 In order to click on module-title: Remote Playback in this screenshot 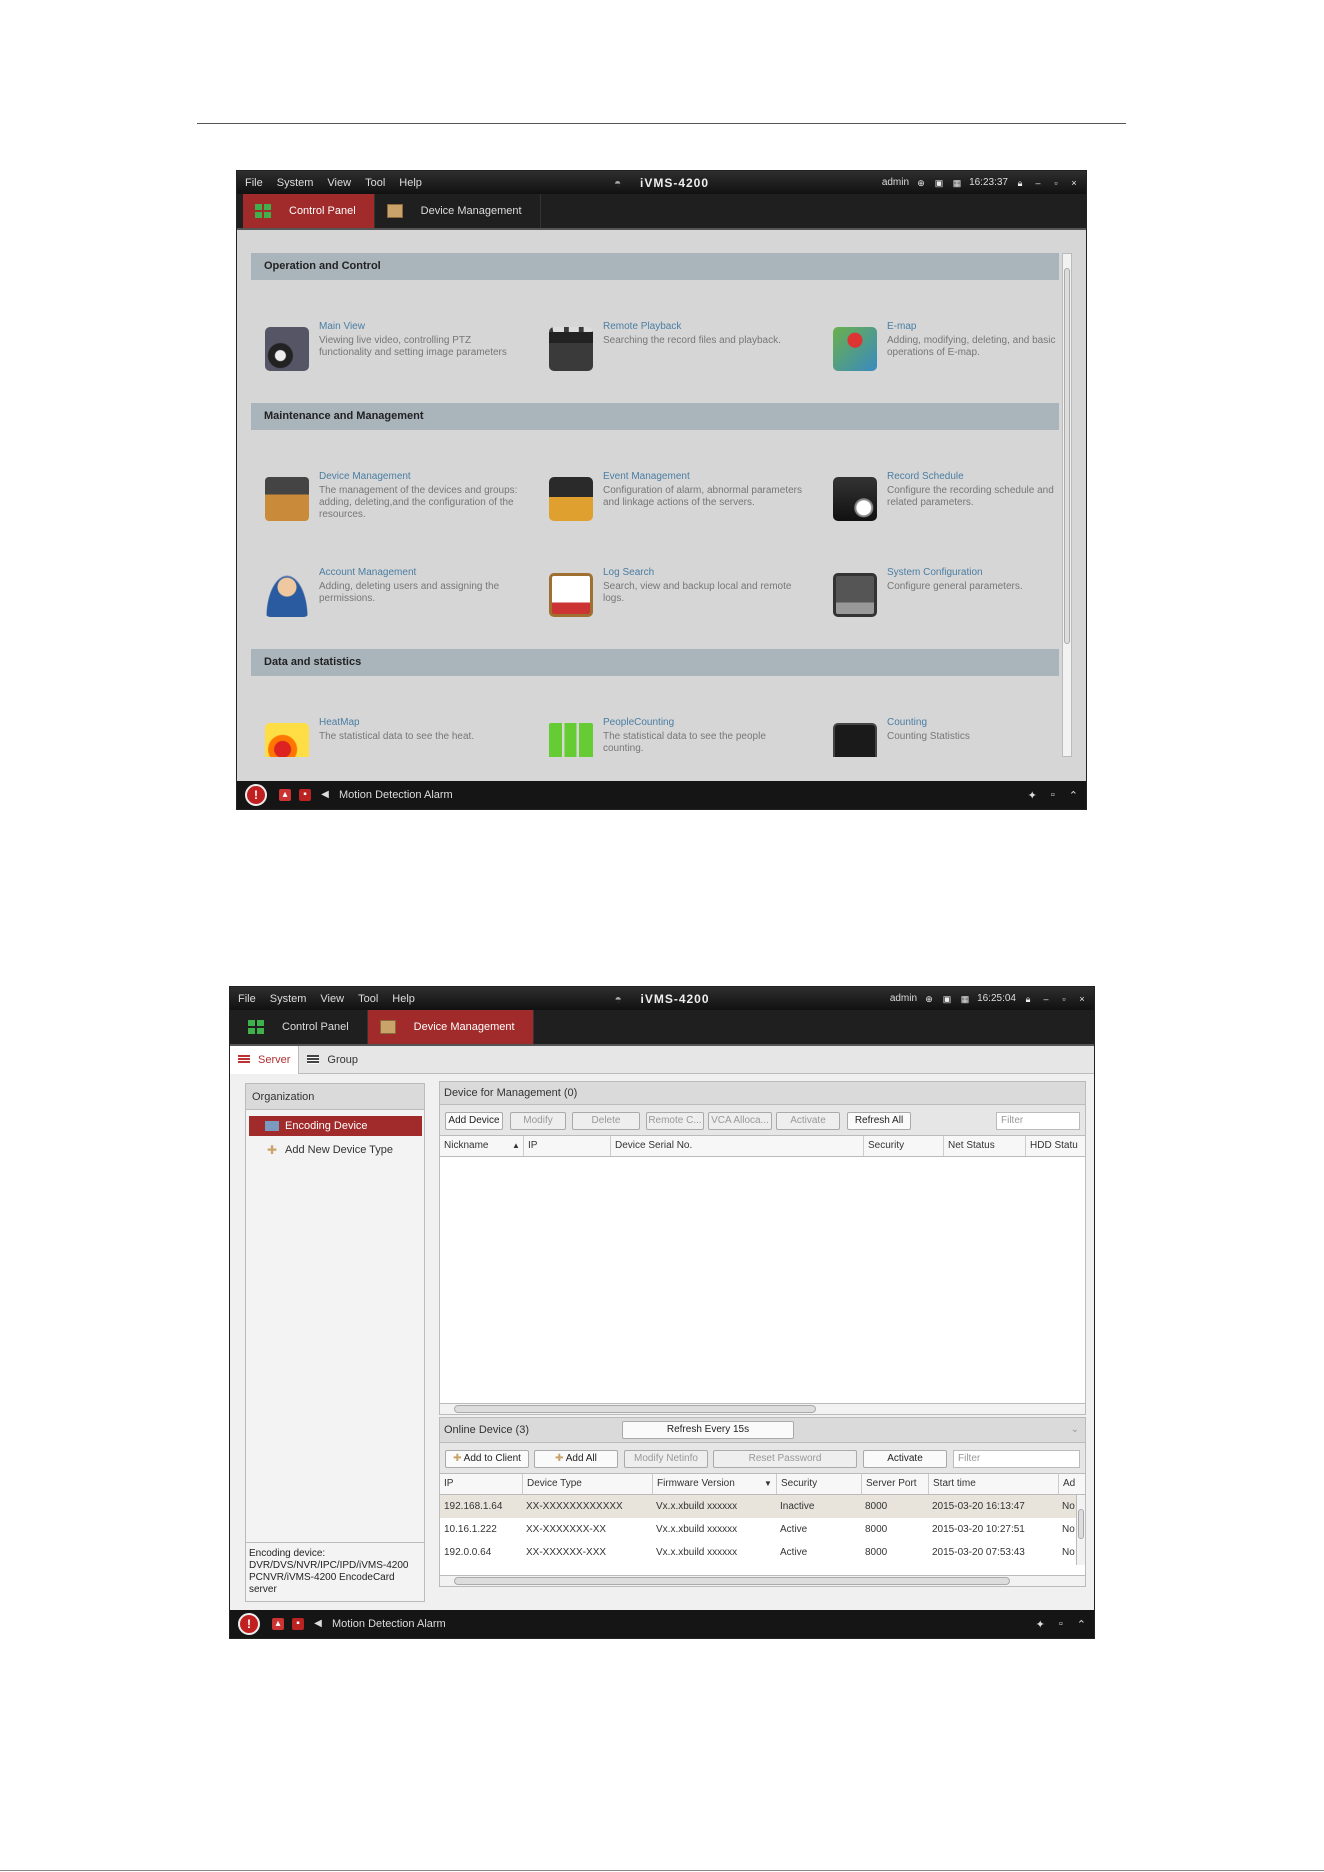, I will do `click(642, 326)`.